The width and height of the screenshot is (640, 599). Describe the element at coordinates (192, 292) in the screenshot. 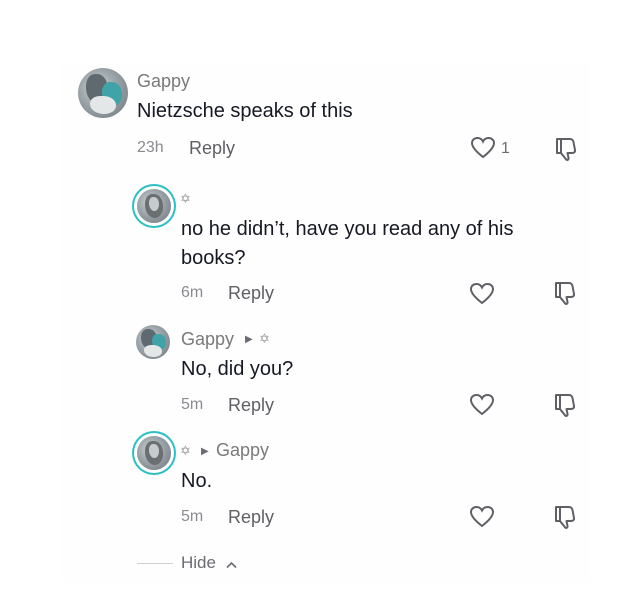

I see `reply-time: 6m` at that location.